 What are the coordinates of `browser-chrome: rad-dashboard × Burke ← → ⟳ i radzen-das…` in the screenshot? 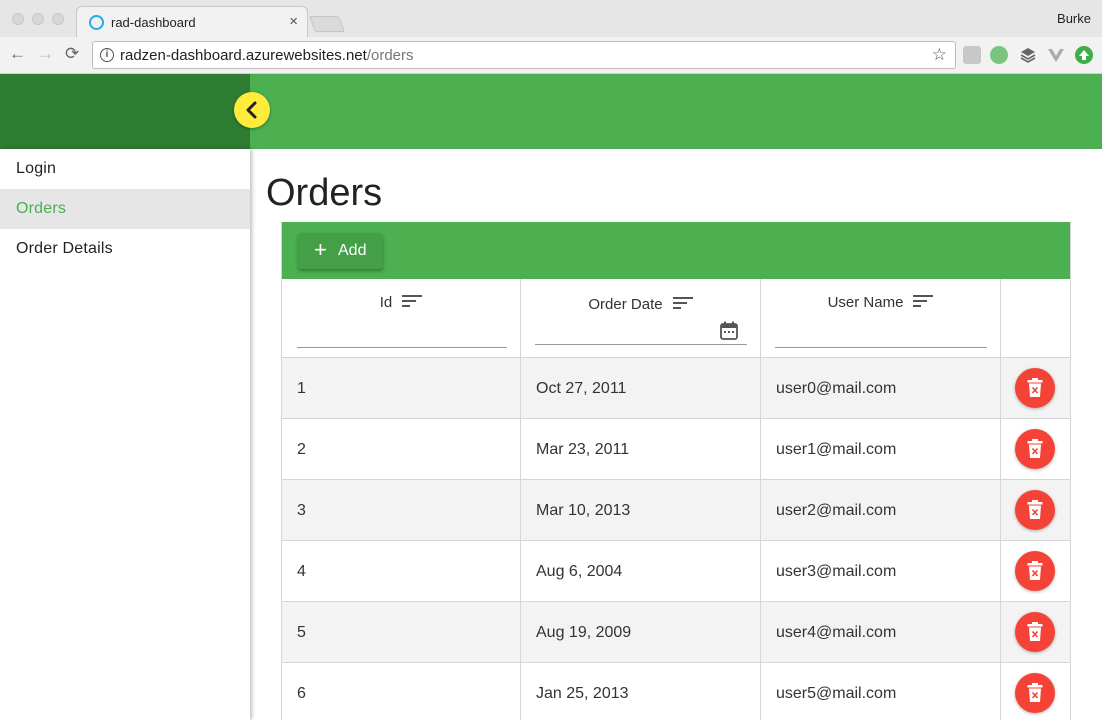 It's located at (551, 37).